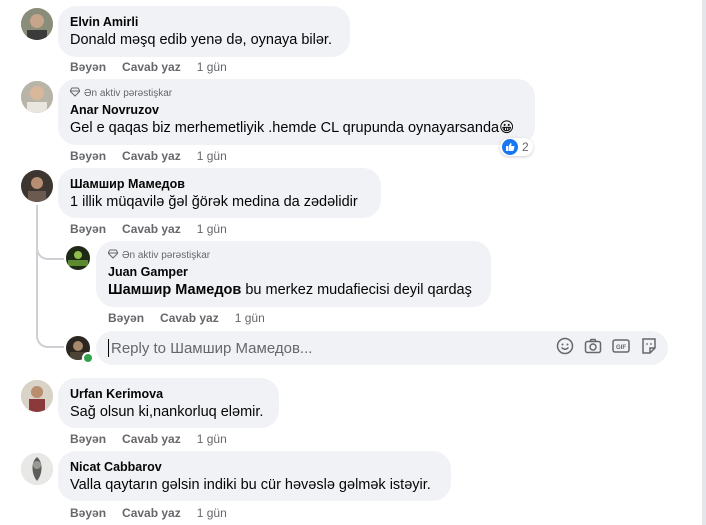 Image resolution: width=706 pixels, height=525 pixels. Describe the element at coordinates (204, 22) in the screenshot. I see `comment-author: Elvin Amirli` at that location.